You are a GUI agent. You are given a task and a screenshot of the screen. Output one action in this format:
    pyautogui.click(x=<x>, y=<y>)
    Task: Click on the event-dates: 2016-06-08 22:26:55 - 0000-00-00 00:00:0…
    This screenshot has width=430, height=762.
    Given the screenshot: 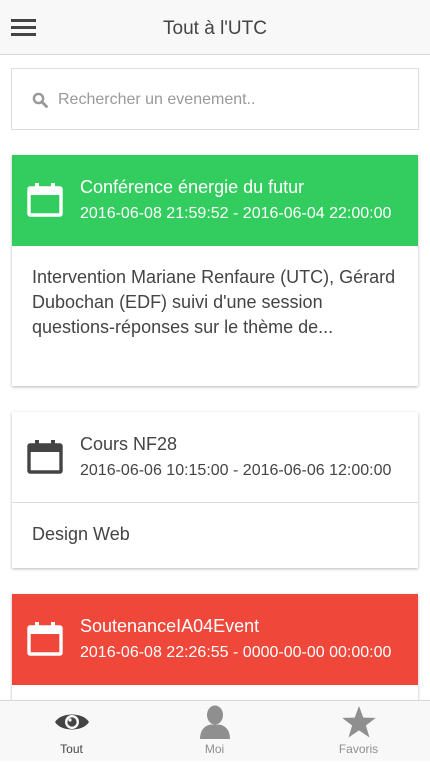 What is the action you would take?
    pyautogui.click(x=236, y=652)
    